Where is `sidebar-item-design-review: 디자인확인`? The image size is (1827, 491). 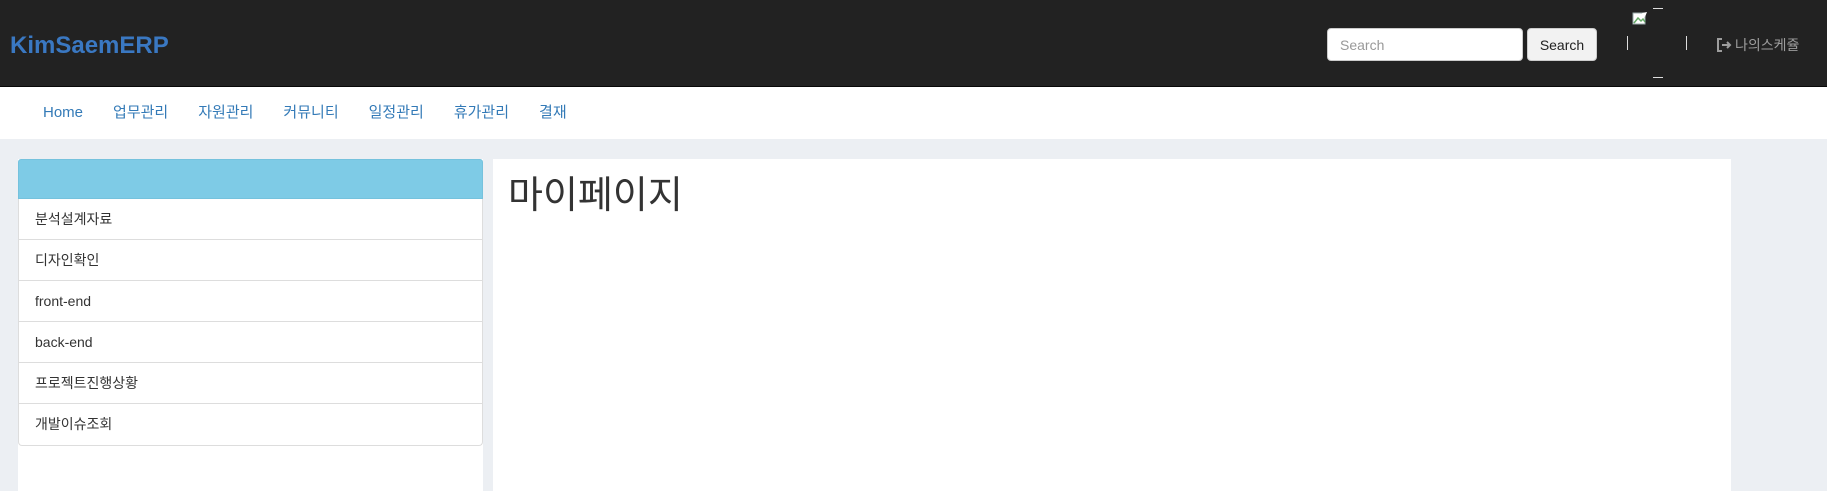 sidebar-item-design-review: 디자인확인 is located at coordinates (250, 260).